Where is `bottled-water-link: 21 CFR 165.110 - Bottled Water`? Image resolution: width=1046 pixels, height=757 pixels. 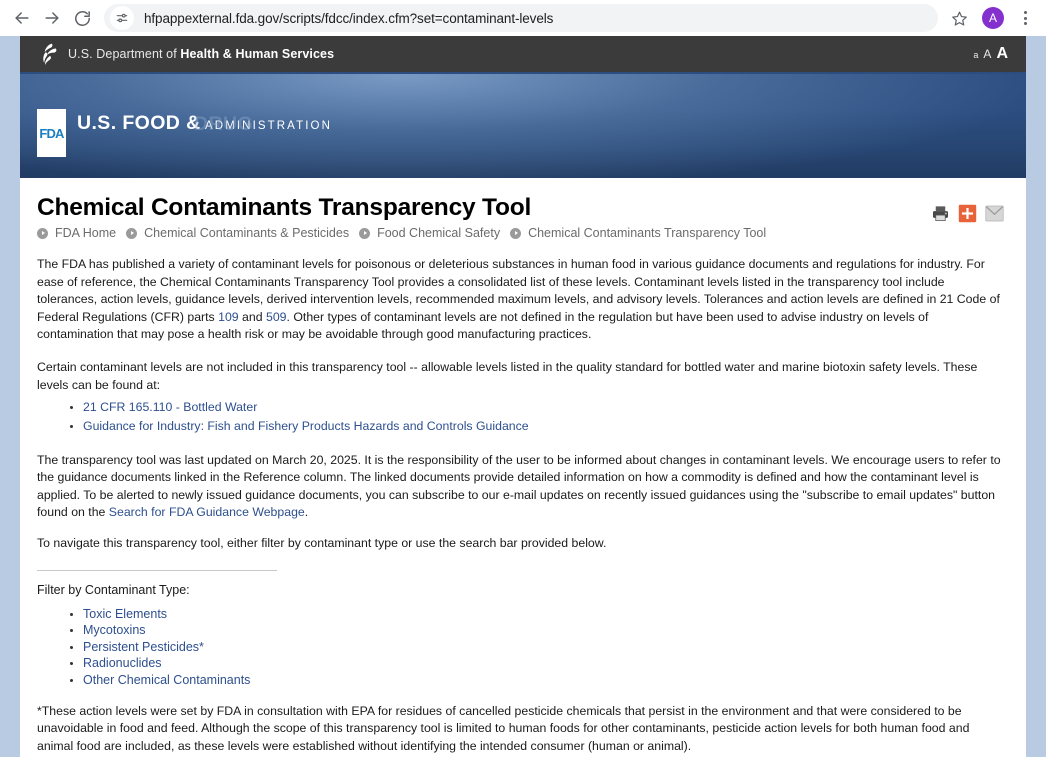
bottled-water-link: 21 CFR 165.110 - Bottled Water is located at coordinates (170, 407).